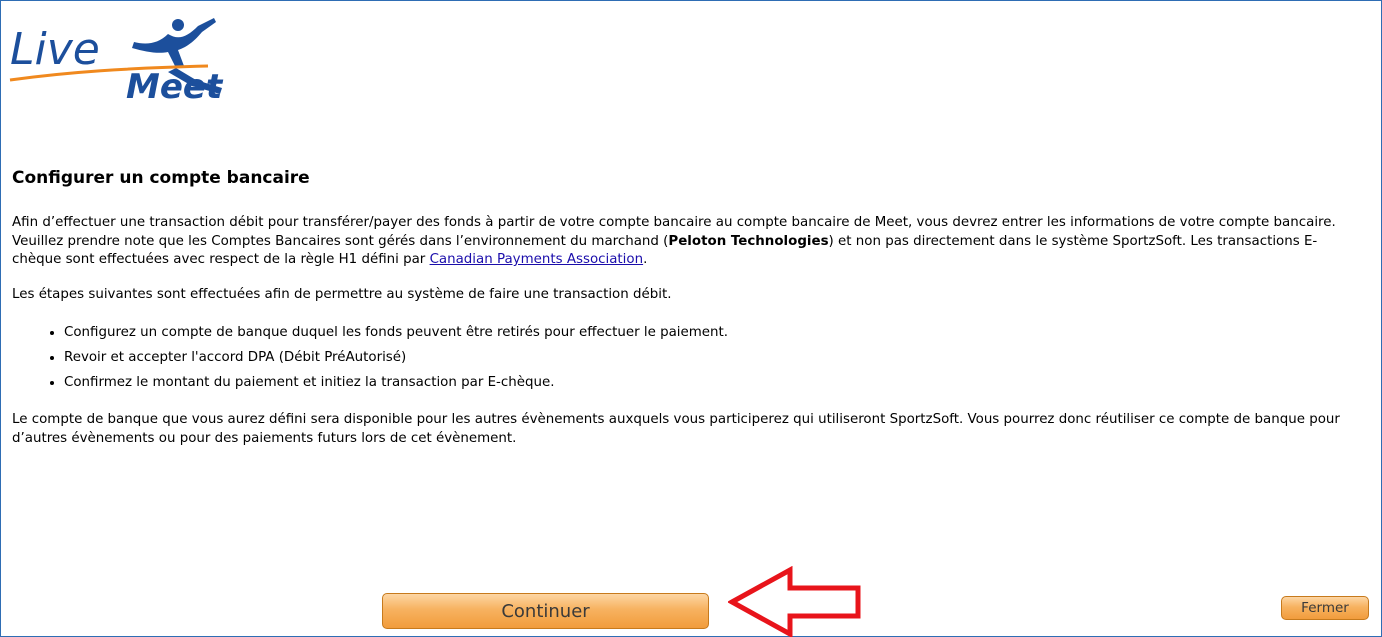  What do you see at coordinates (55, 49) in the screenshot?
I see `logo-text-live: Live` at bounding box center [55, 49].